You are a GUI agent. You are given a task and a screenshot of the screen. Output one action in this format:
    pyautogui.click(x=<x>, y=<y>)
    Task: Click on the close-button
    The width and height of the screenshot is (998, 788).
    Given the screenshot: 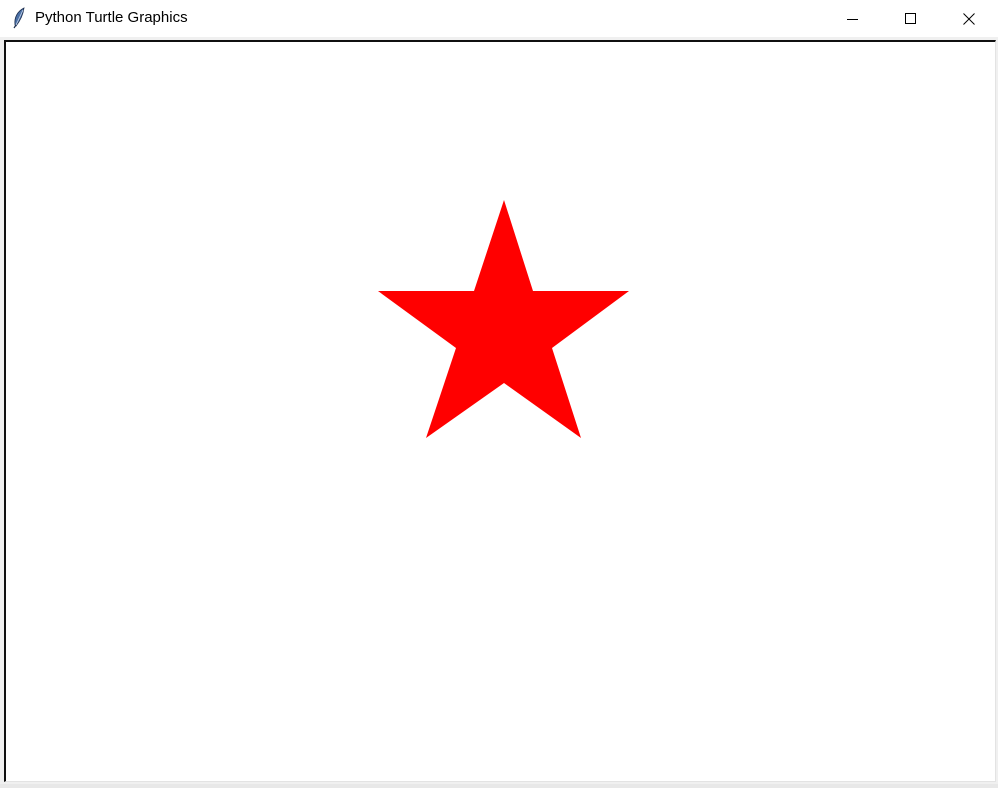 What is the action you would take?
    pyautogui.click(x=969, y=18)
    